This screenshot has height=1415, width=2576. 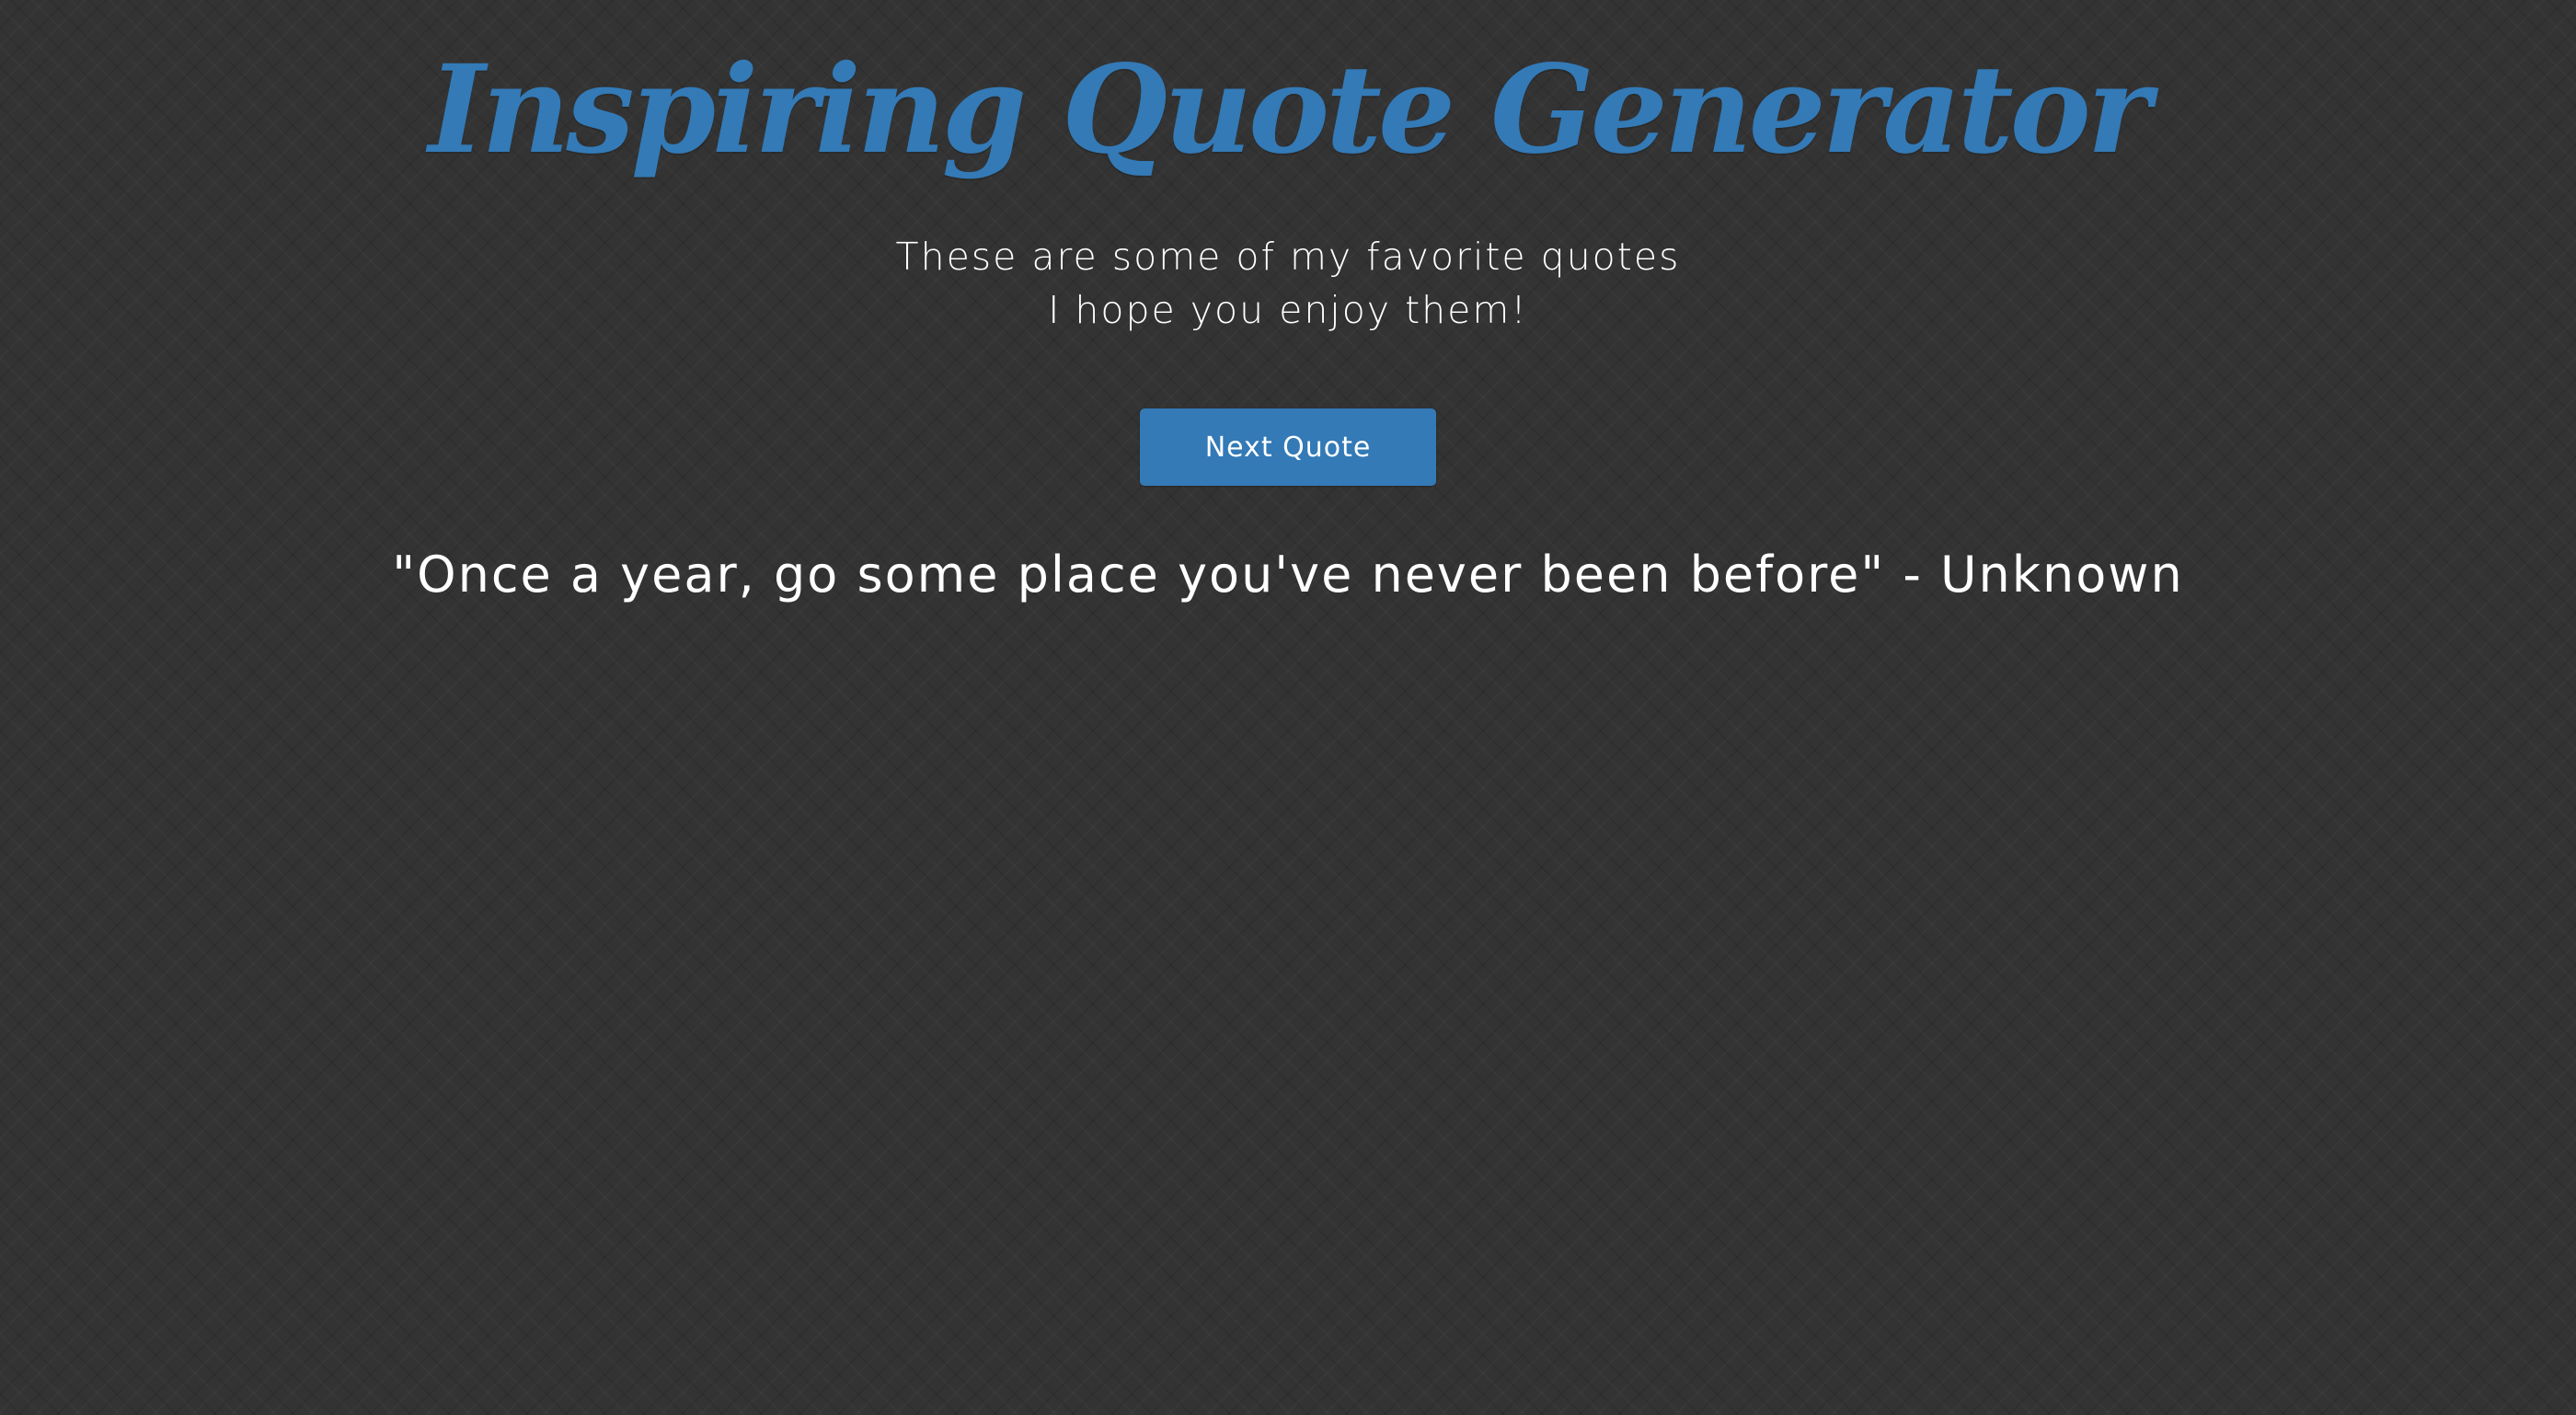 What do you see at coordinates (1288, 447) in the screenshot?
I see `next-quote-button: Next Quote` at bounding box center [1288, 447].